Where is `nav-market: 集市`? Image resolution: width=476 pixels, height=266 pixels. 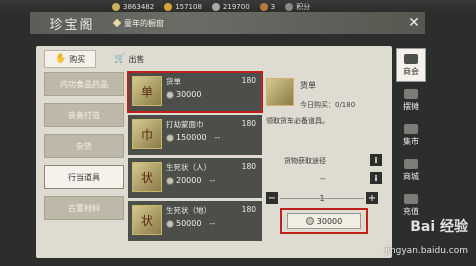
nav-market: 集市 is located at coordinates (411, 135).